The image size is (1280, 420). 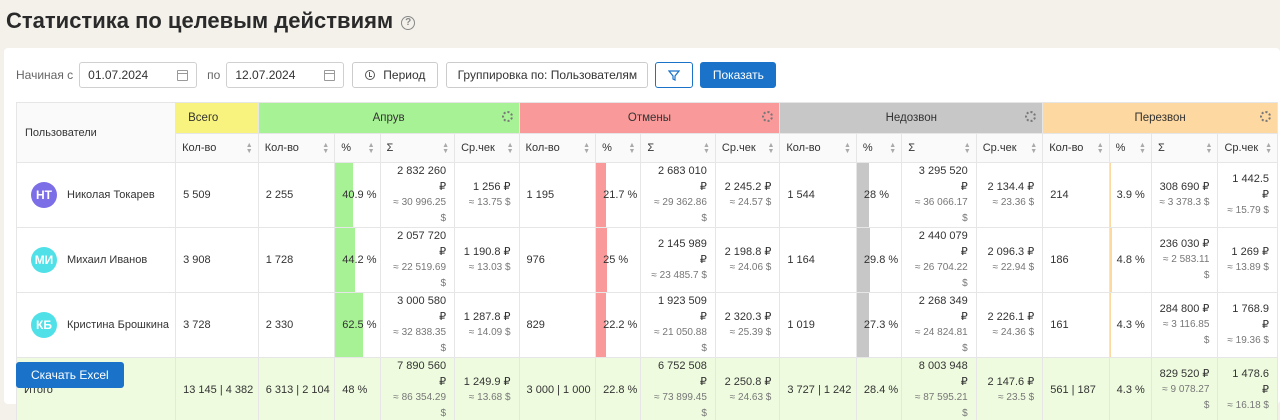 What do you see at coordinates (618, 388) in the screenshot?
I see `cancel-totals-pct: 22.8 %` at bounding box center [618, 388].